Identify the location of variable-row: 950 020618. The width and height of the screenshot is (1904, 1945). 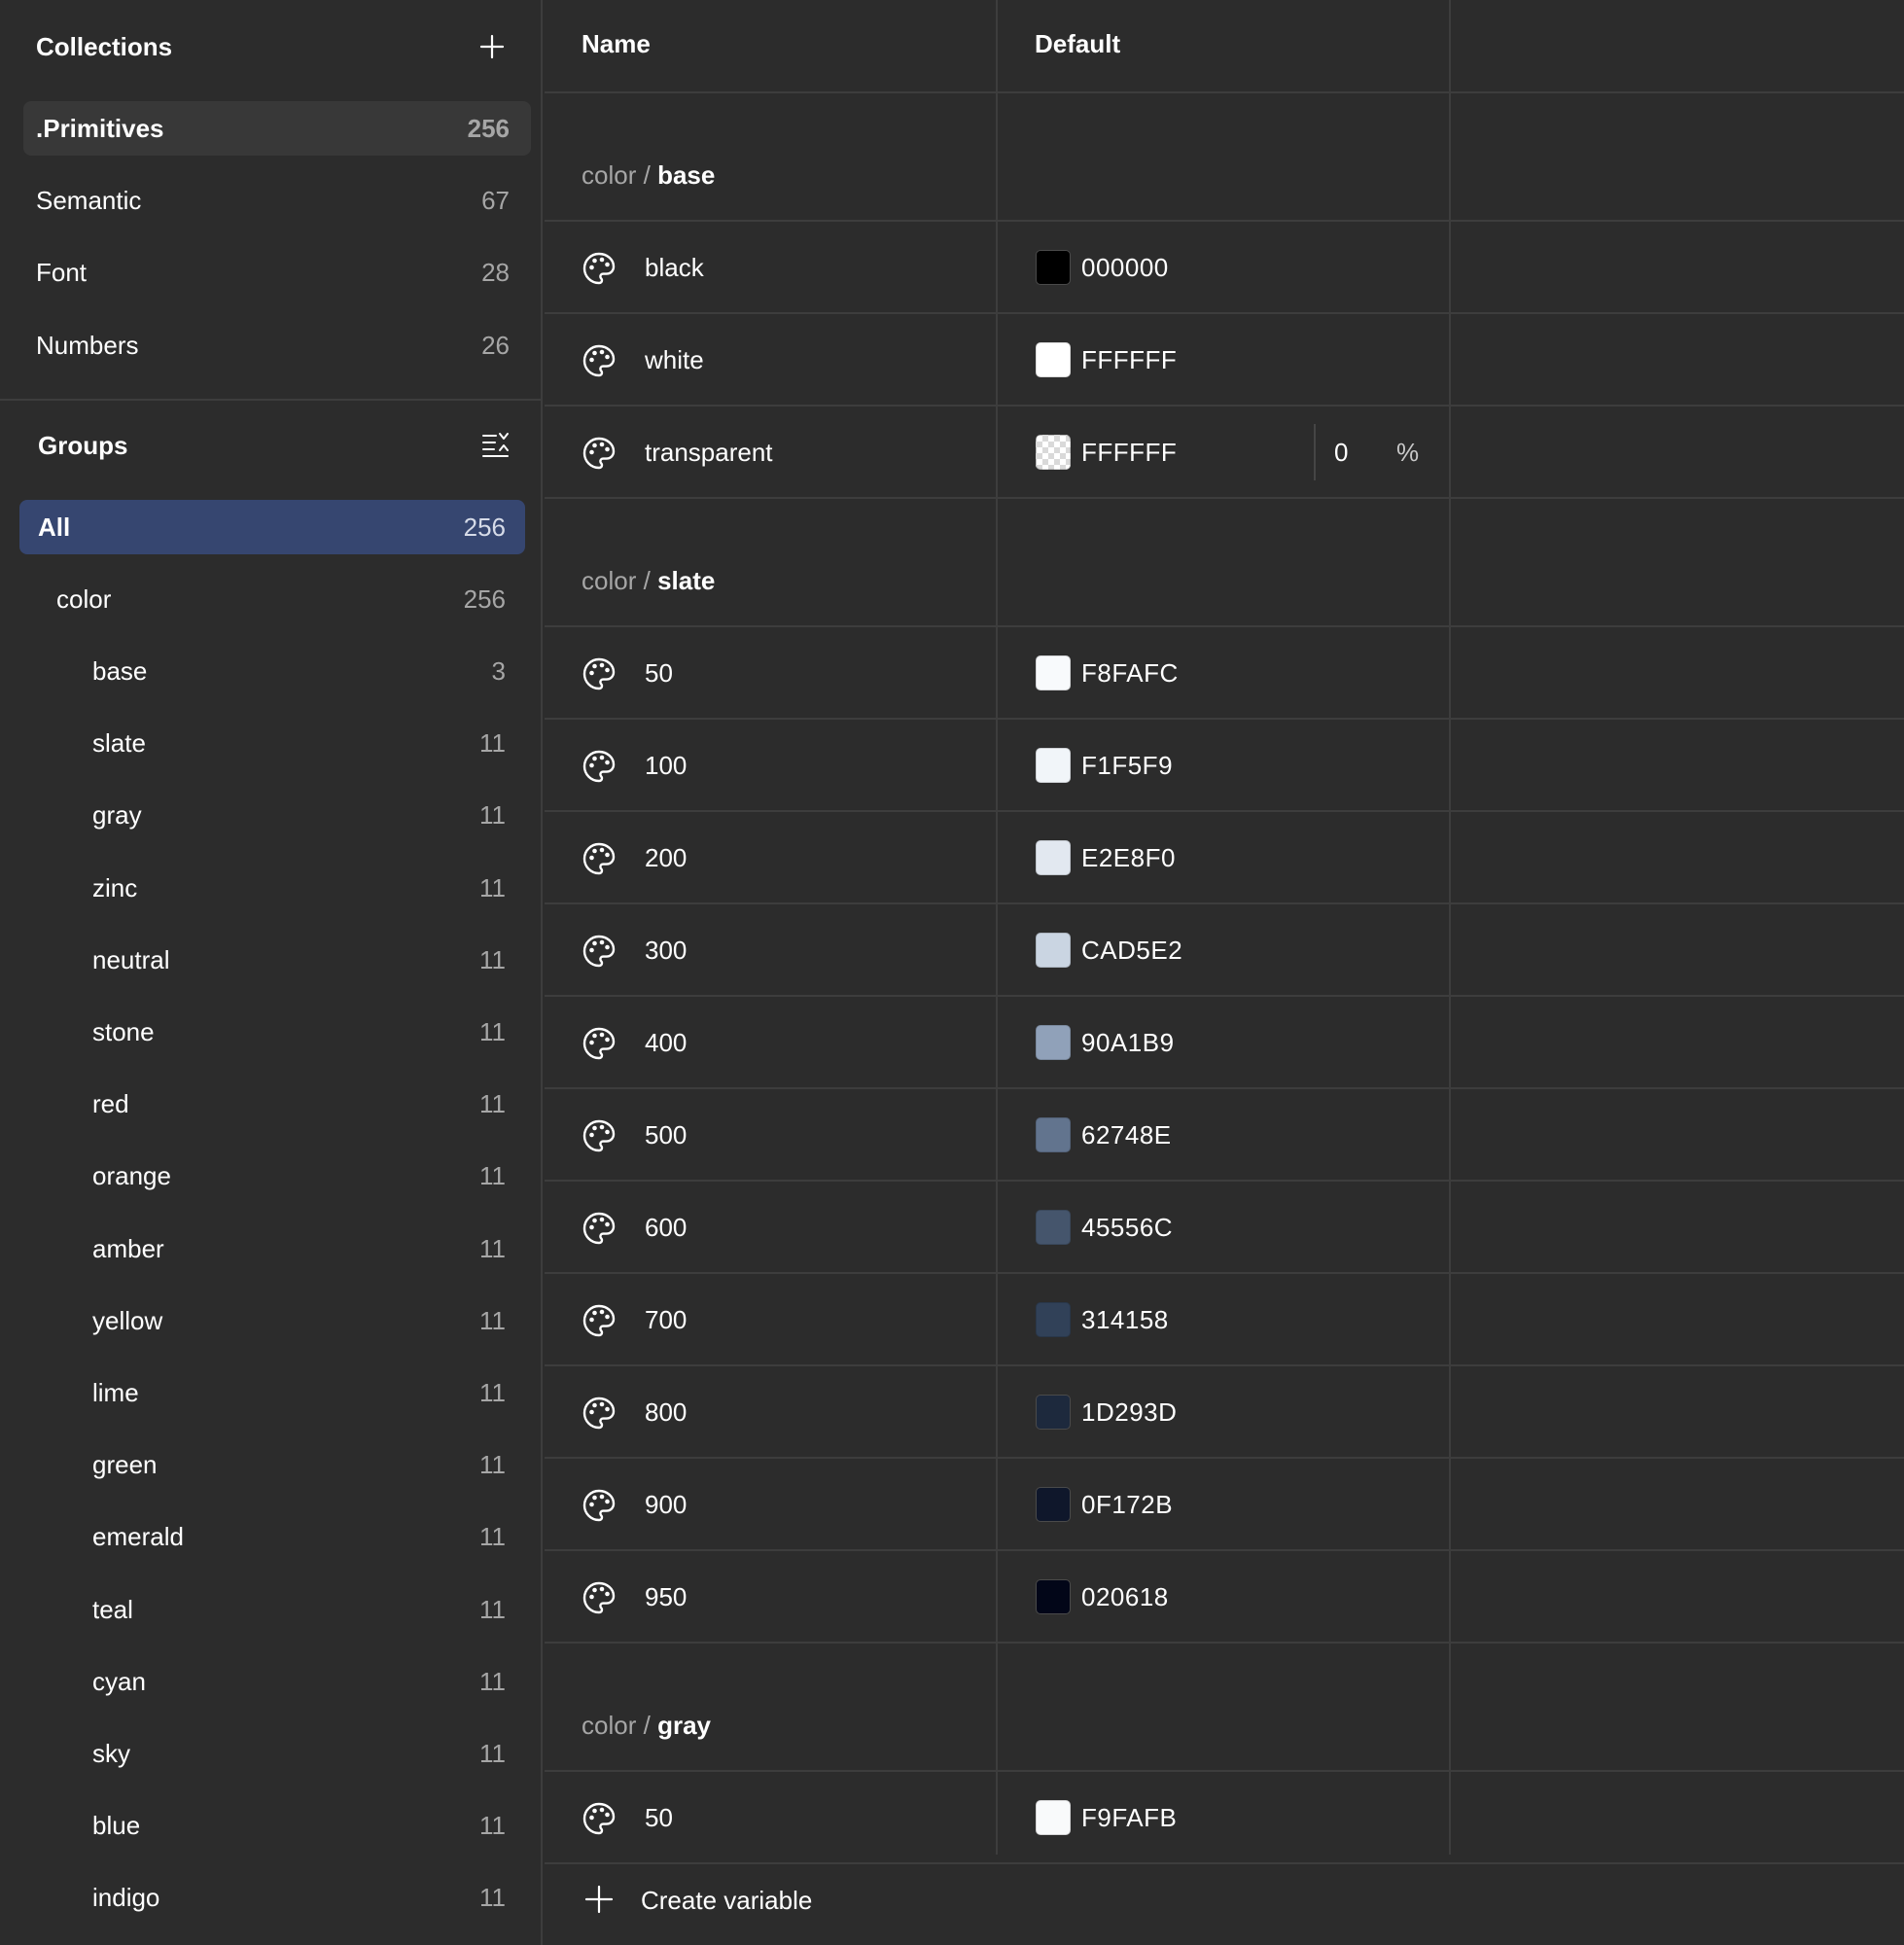
(1224, 1597).